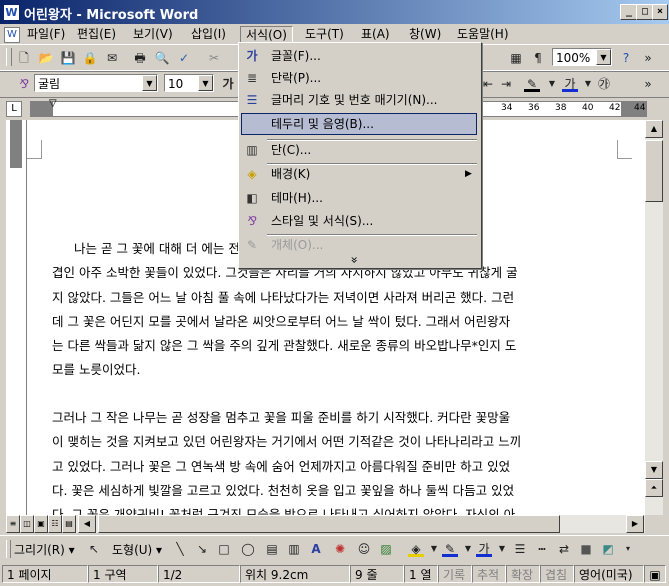  I want to click on 3d-icon: ◩, so click(608, 549).